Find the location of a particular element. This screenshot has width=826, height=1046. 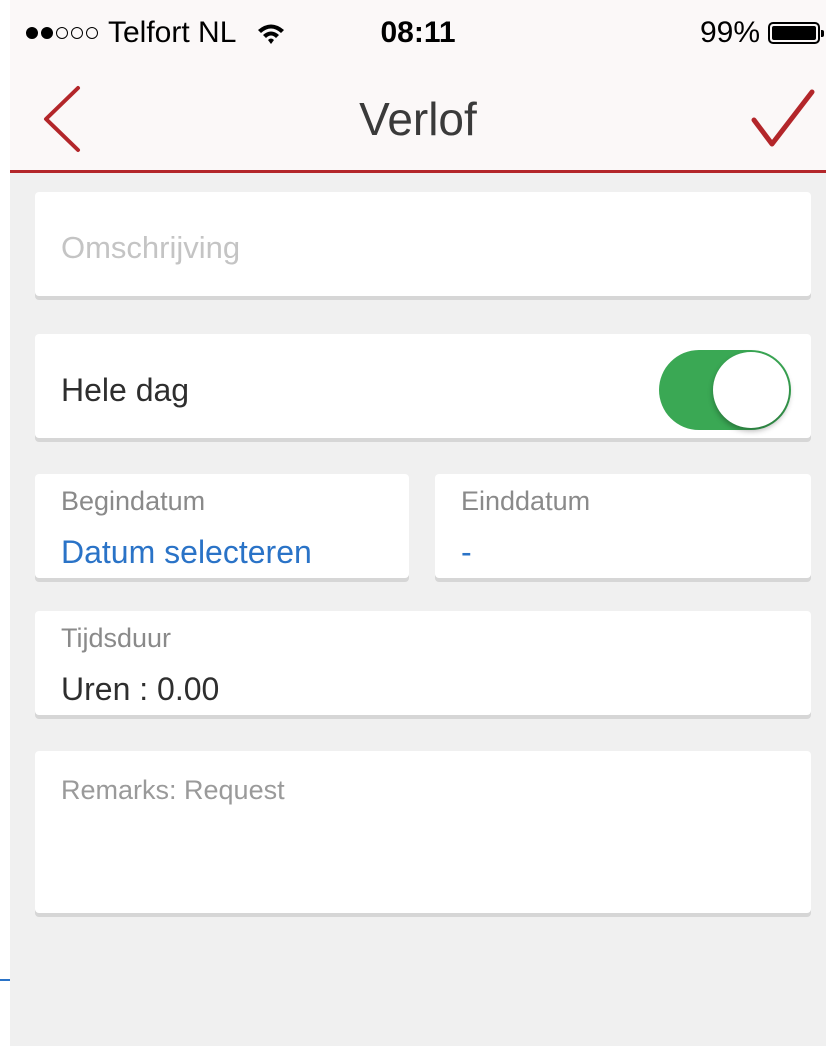

start-date-label: Begindatum is located at coordinates (133, 501).